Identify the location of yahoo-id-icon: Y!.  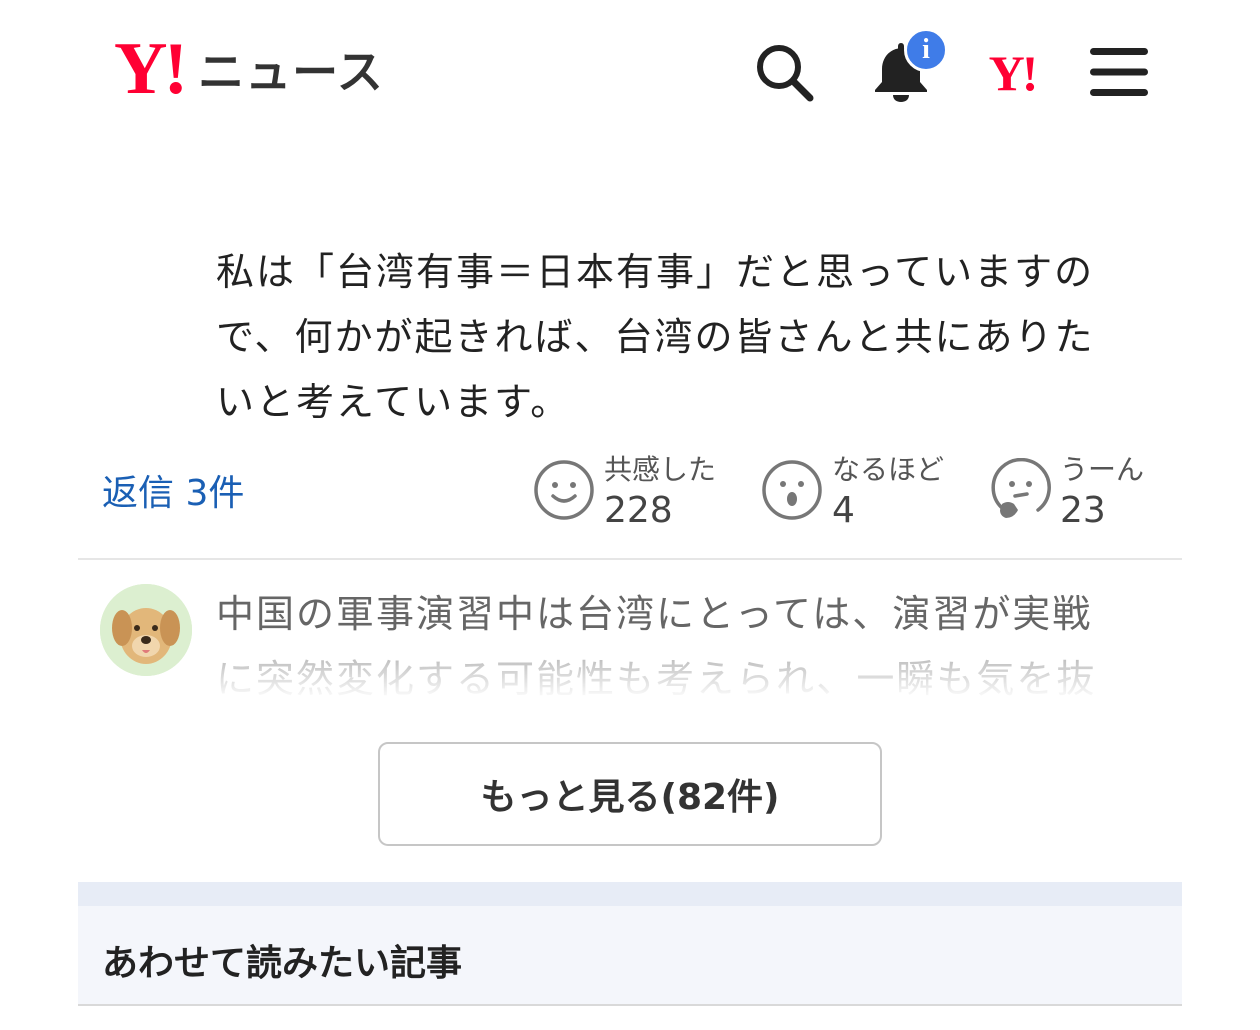
(1013, 73).